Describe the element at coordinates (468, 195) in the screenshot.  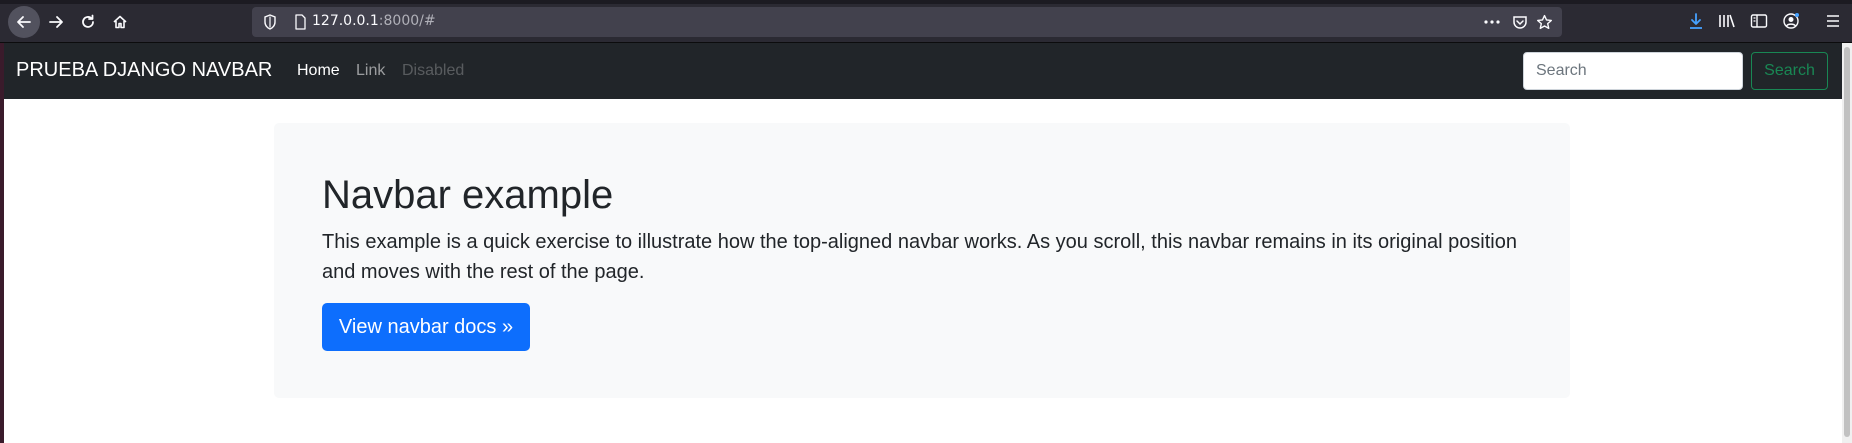
I see `page-title: Navbar example` at that location.